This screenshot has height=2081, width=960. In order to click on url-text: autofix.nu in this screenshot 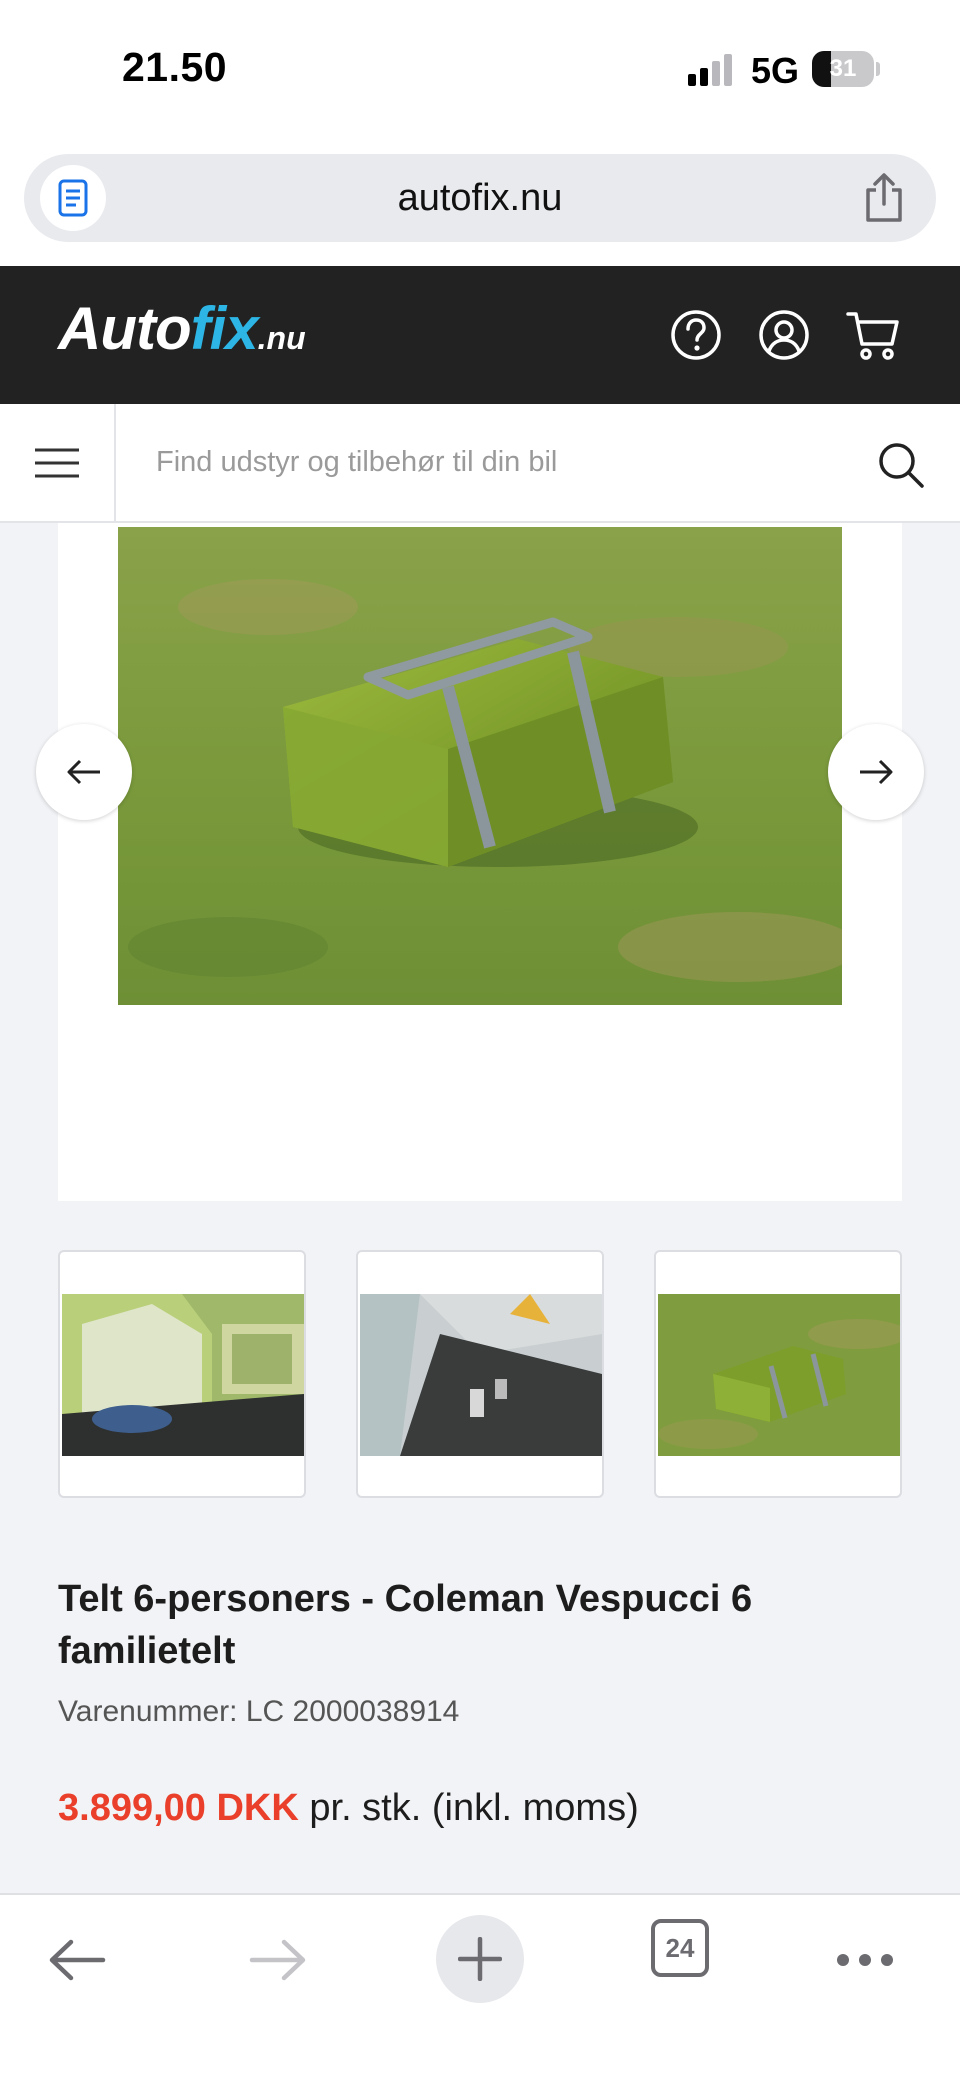, I will do `click(480, 198)`.